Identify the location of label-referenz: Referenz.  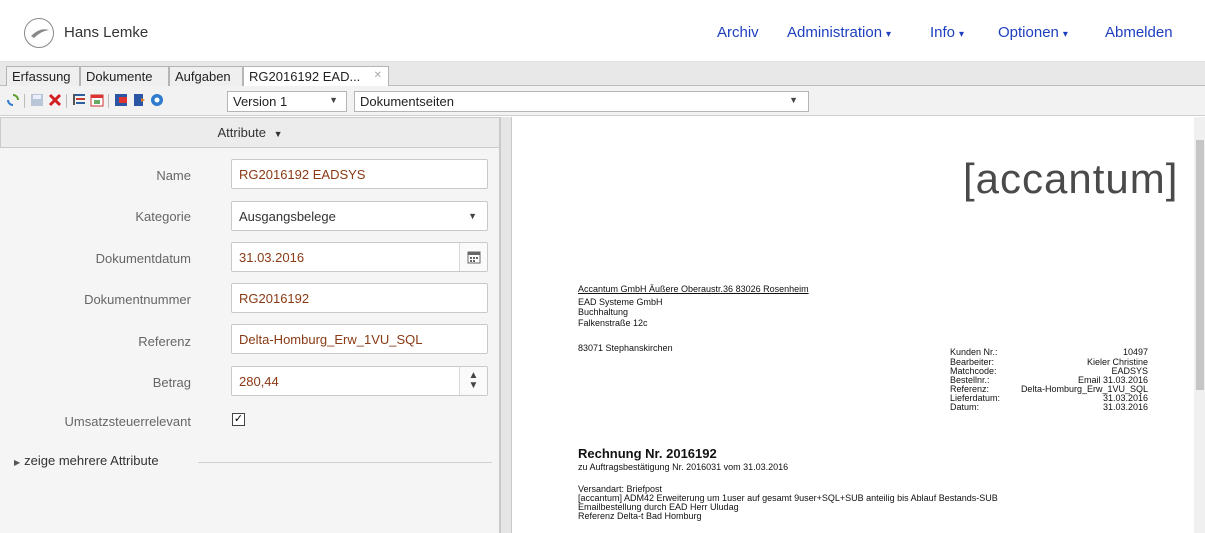
(164, 341).